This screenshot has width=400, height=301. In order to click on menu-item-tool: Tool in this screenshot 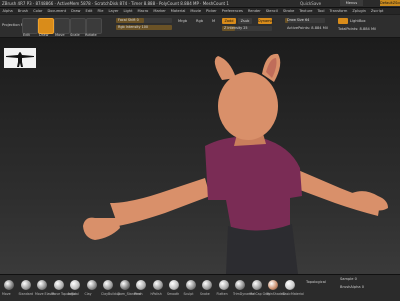, I will do `click(321, 11)`.